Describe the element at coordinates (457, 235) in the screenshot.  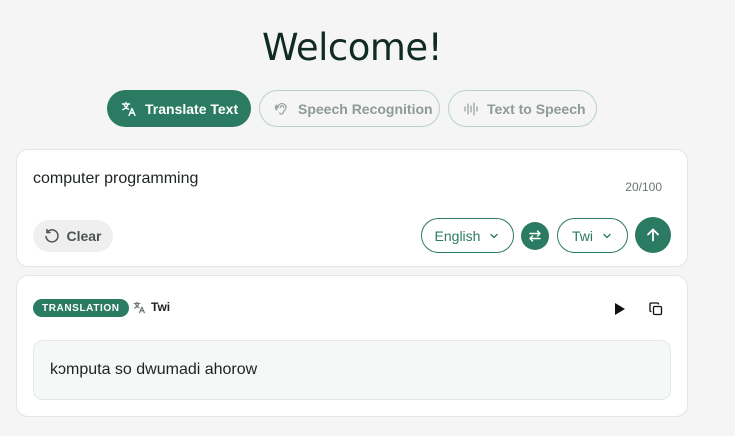
I see `source-language-label: English` at that location.